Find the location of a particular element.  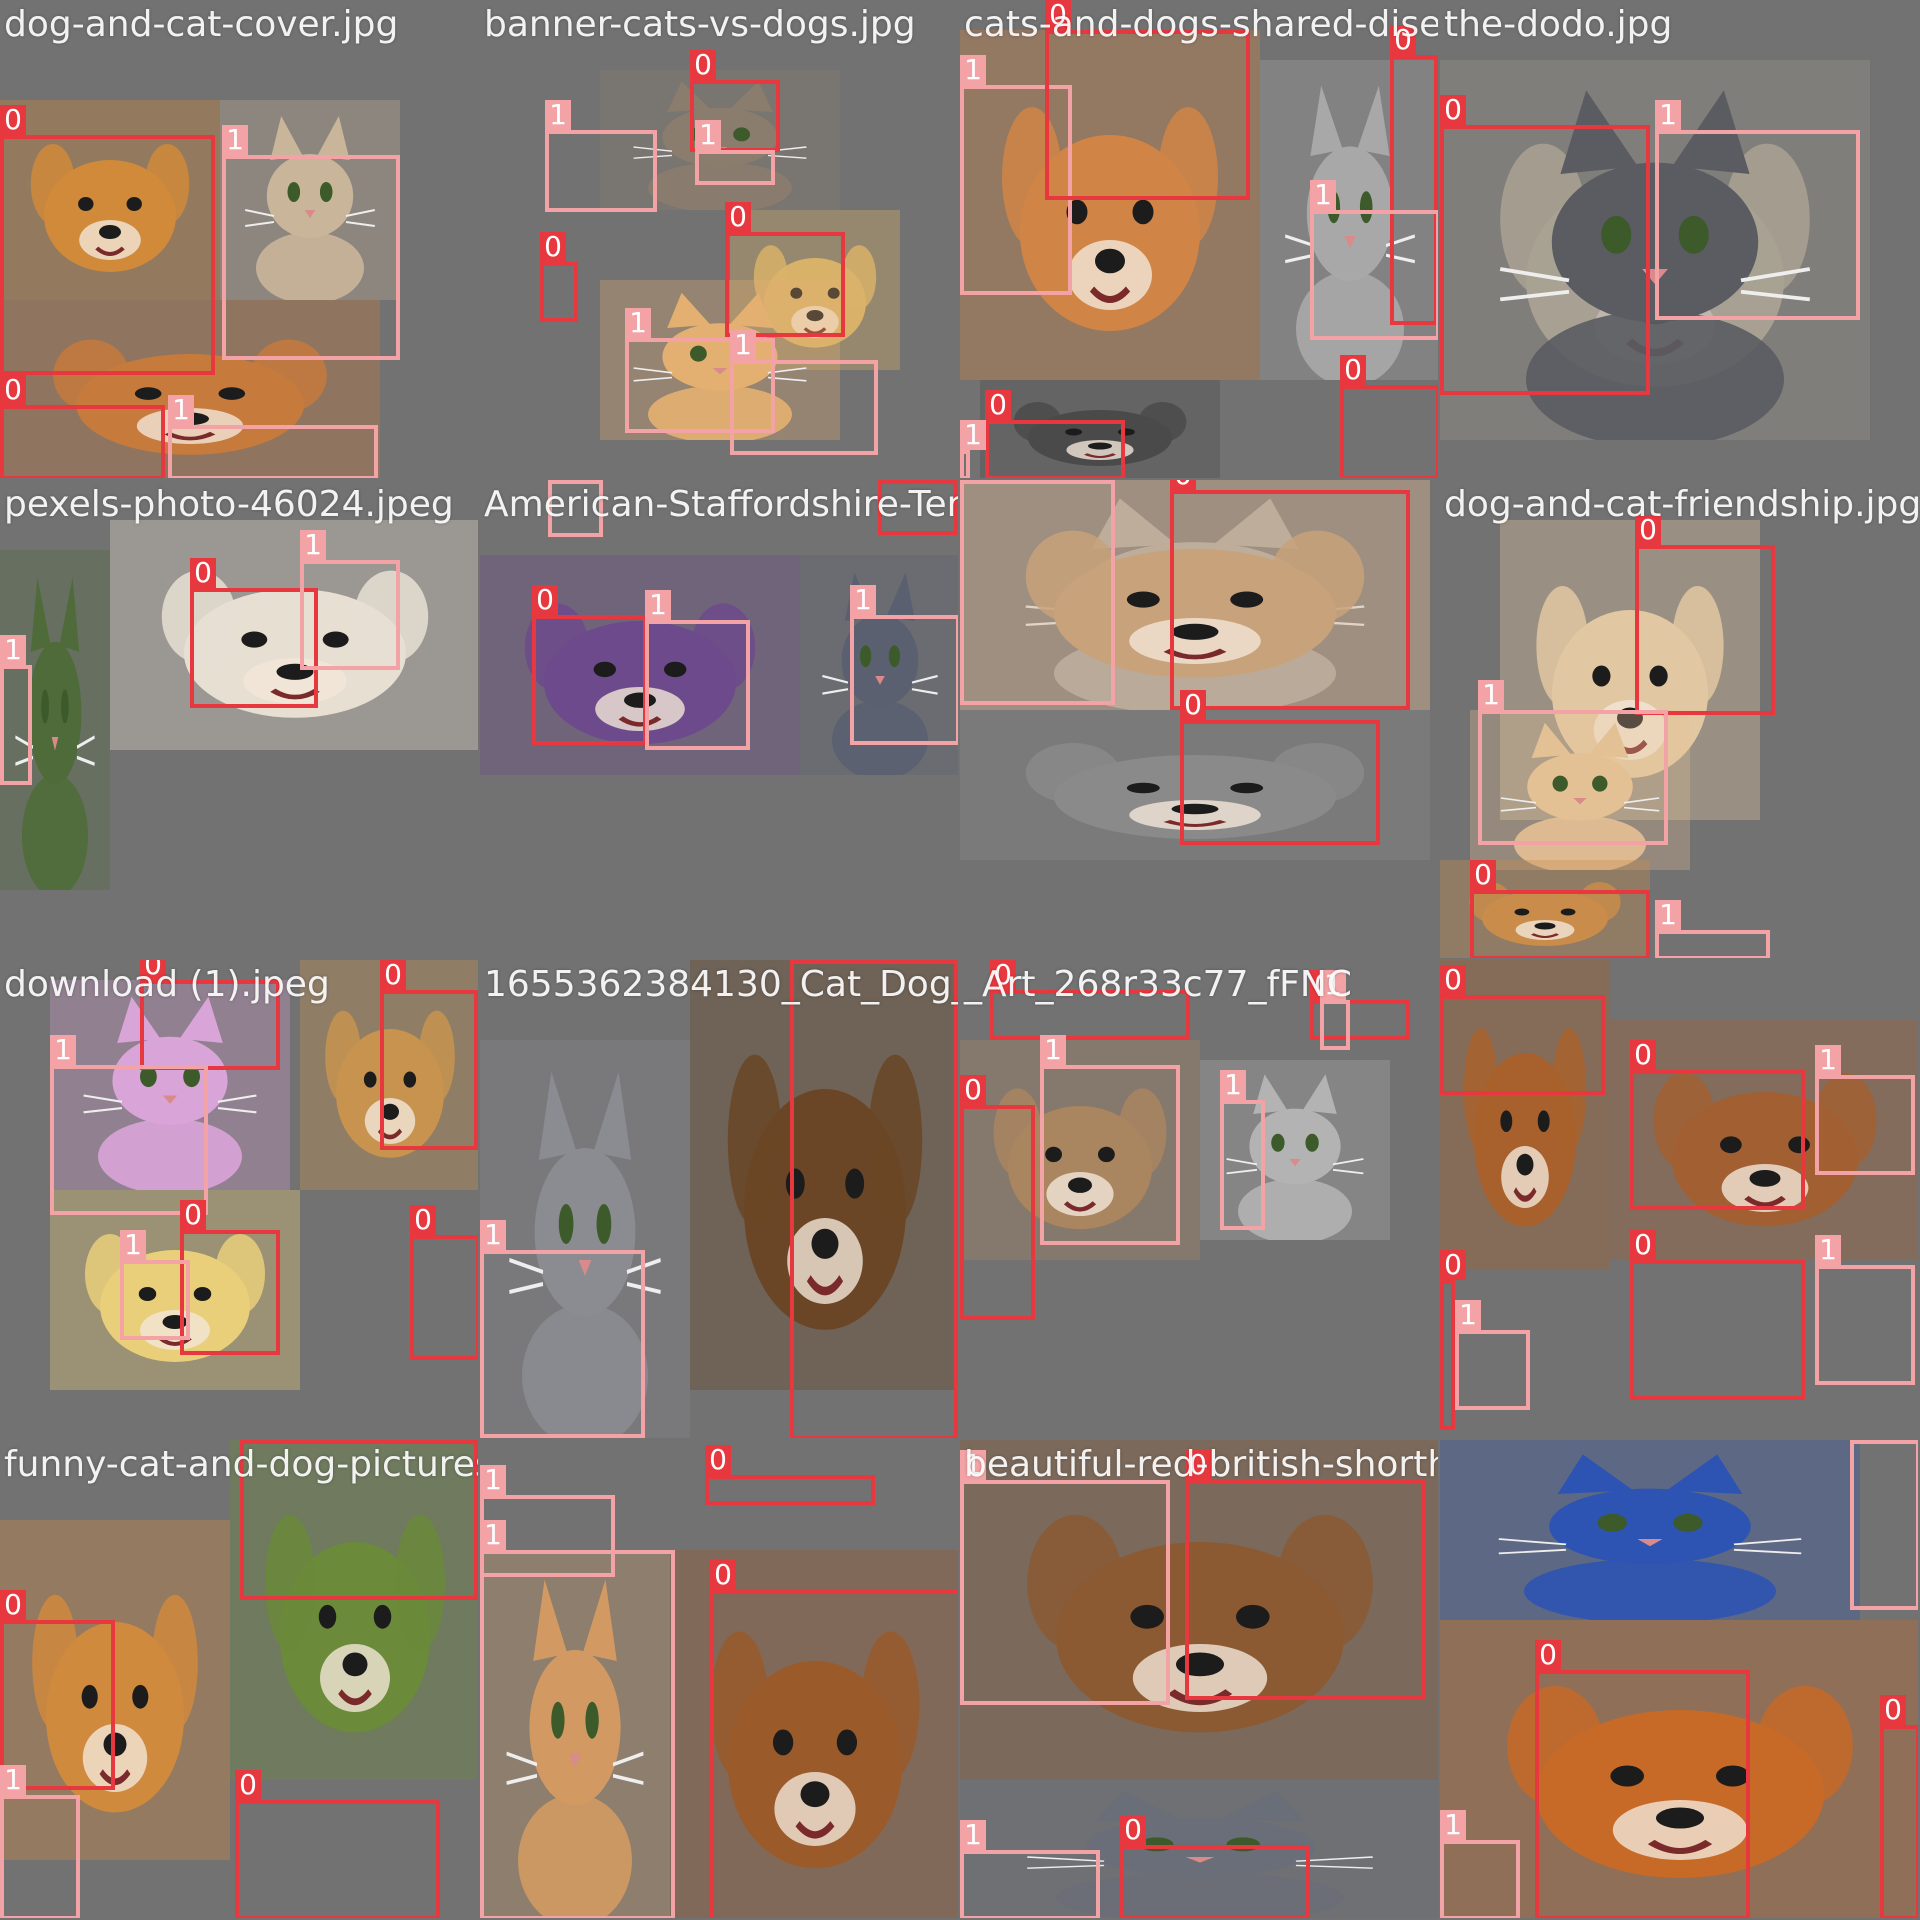

mosaic-tile: beautiful-red-british-shorthair1001 is located at coordinates (1199, 1679).